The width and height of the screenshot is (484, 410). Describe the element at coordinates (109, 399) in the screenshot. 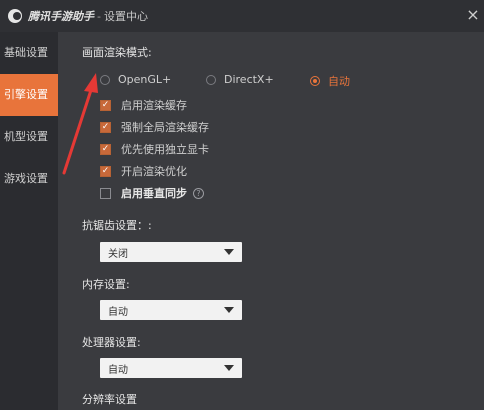

I see `resolution-title: 分辨率设置` at that location.